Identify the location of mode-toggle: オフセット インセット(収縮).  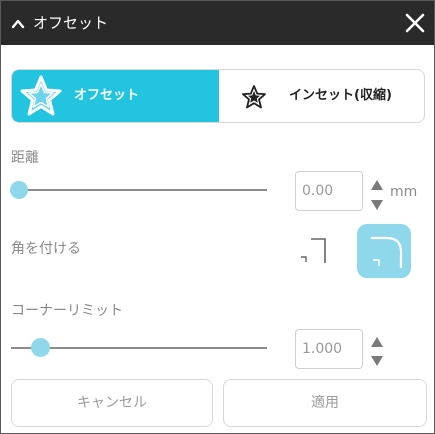
(218, 96).